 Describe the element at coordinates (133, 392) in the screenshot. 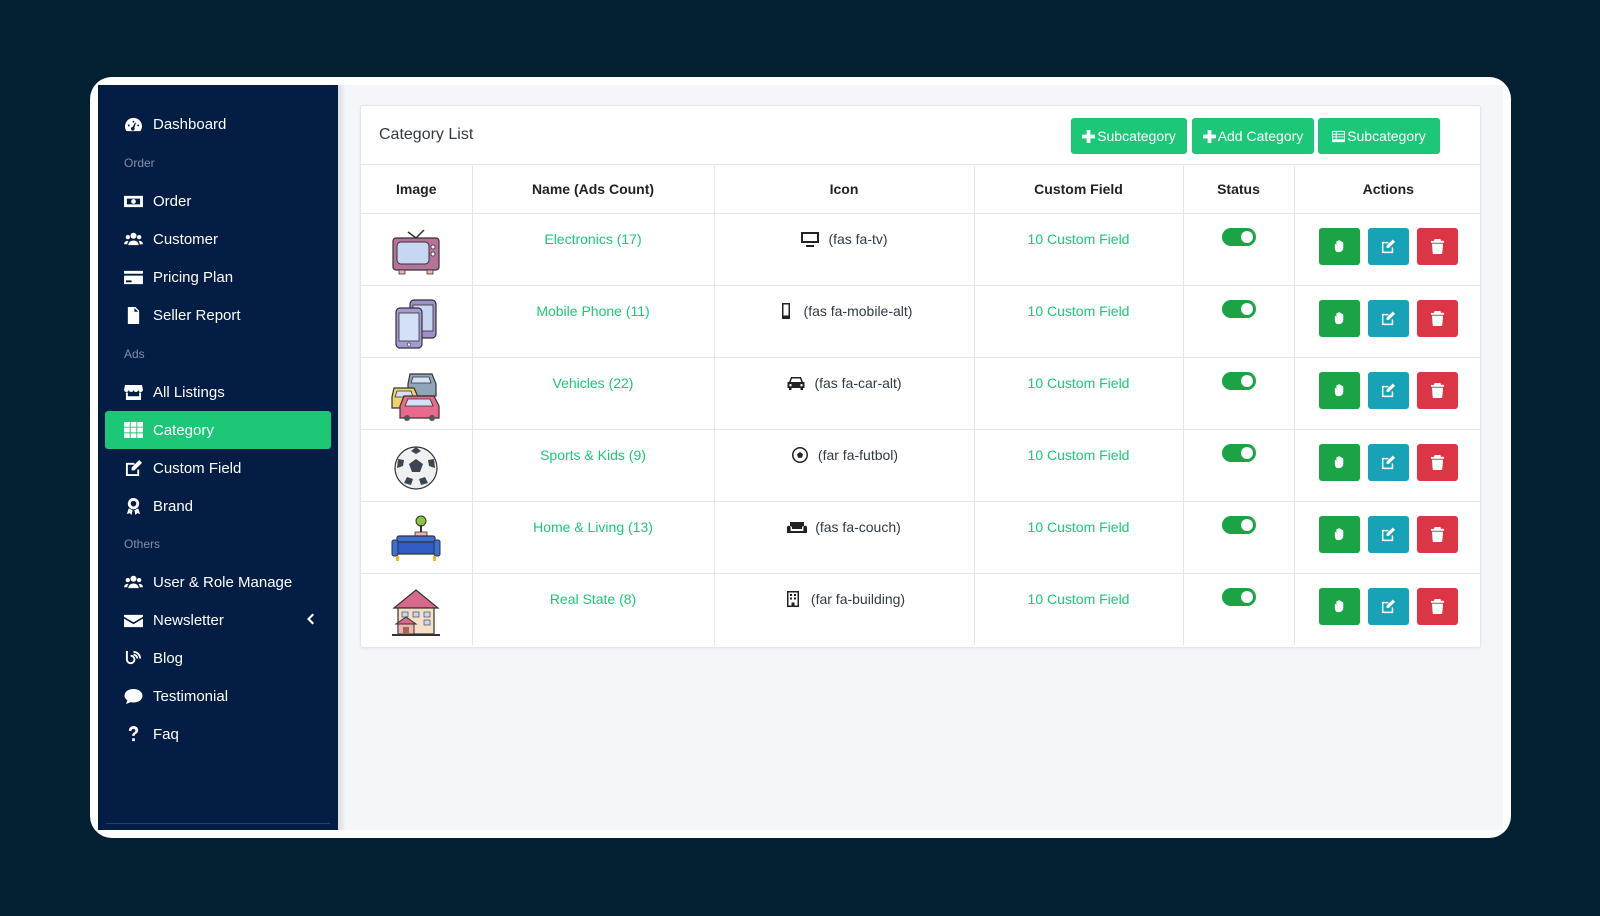

I see `store-icon` at that location.